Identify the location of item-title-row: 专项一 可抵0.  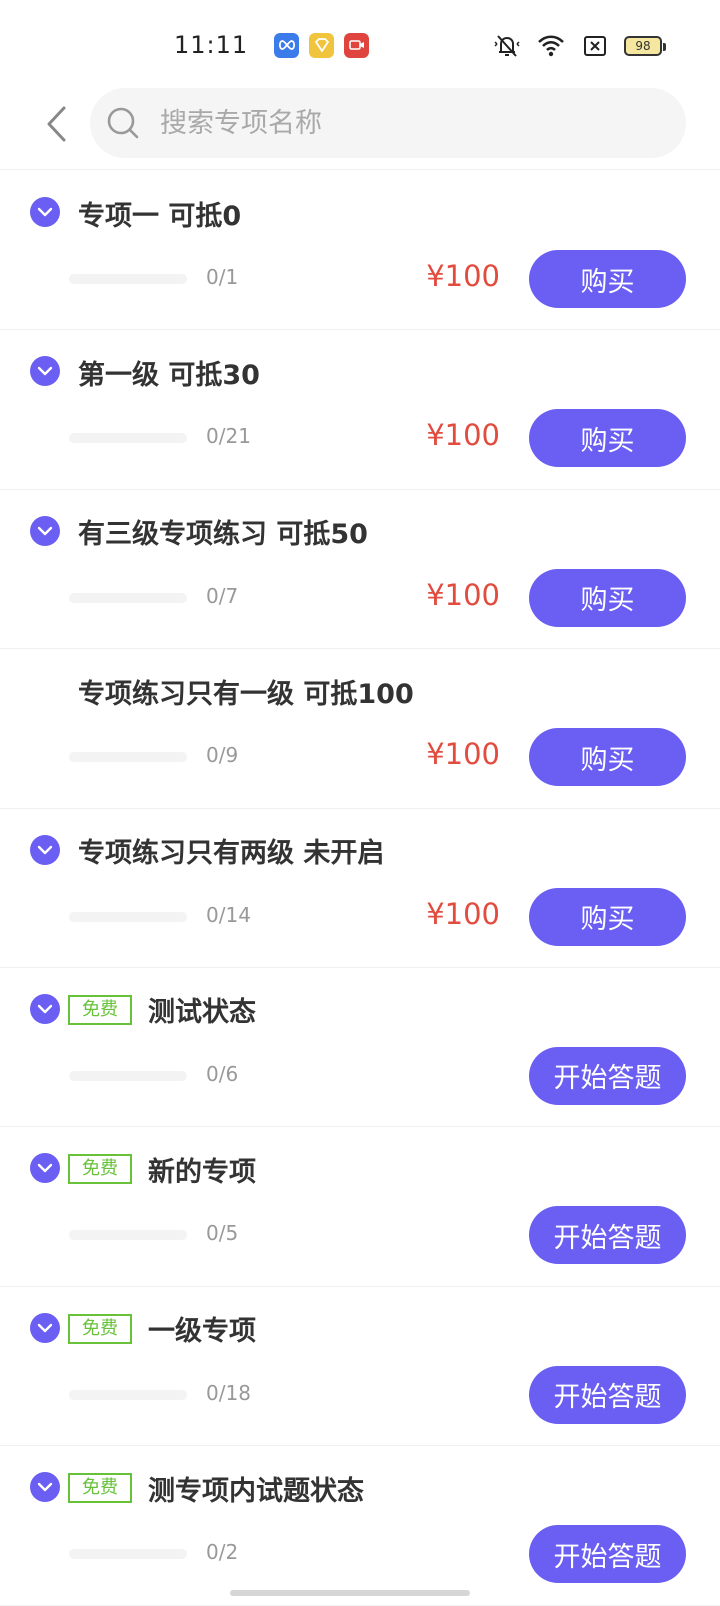
(154, 213).